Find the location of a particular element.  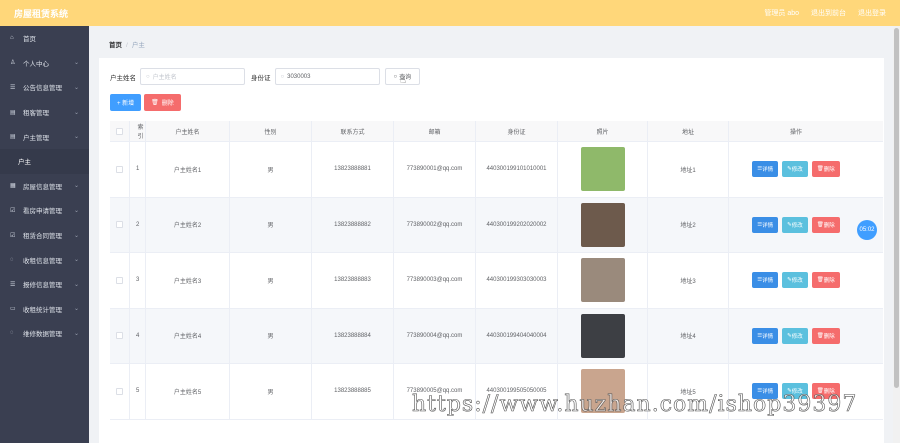

scrollbar is located at coordinates (896, 234).